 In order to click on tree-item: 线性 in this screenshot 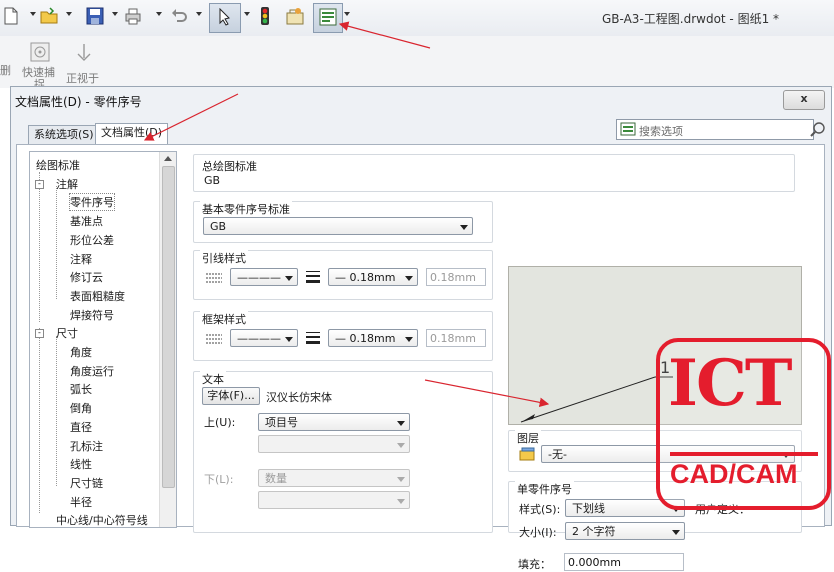, I will do `click(81, 464)`.